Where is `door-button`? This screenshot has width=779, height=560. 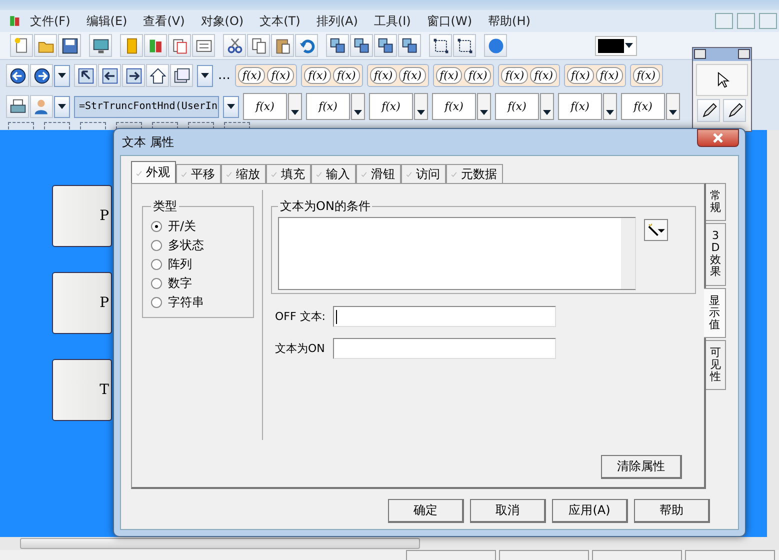
door-button is located at coordinates (131, 45).